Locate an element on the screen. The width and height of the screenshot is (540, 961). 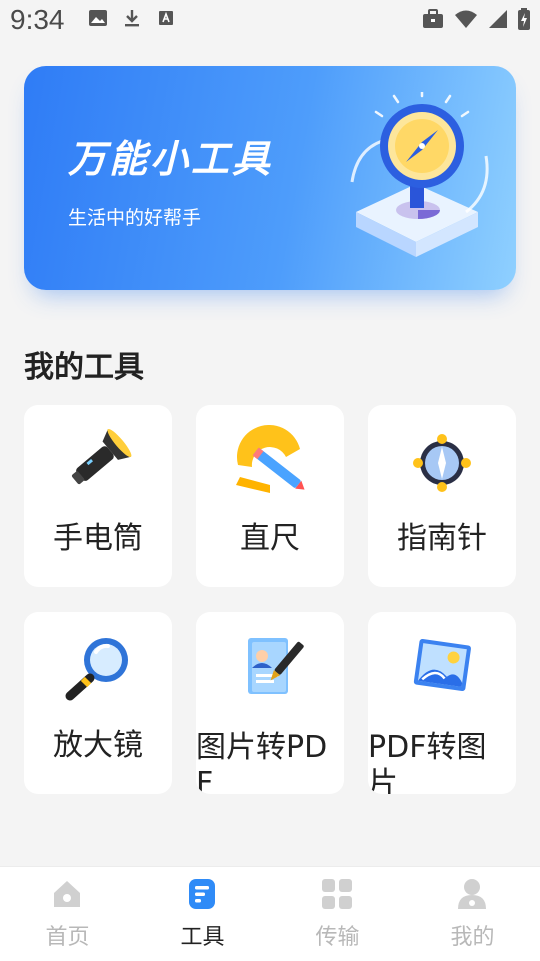
status-time: 9:34 is located at coordinates (37, 19).